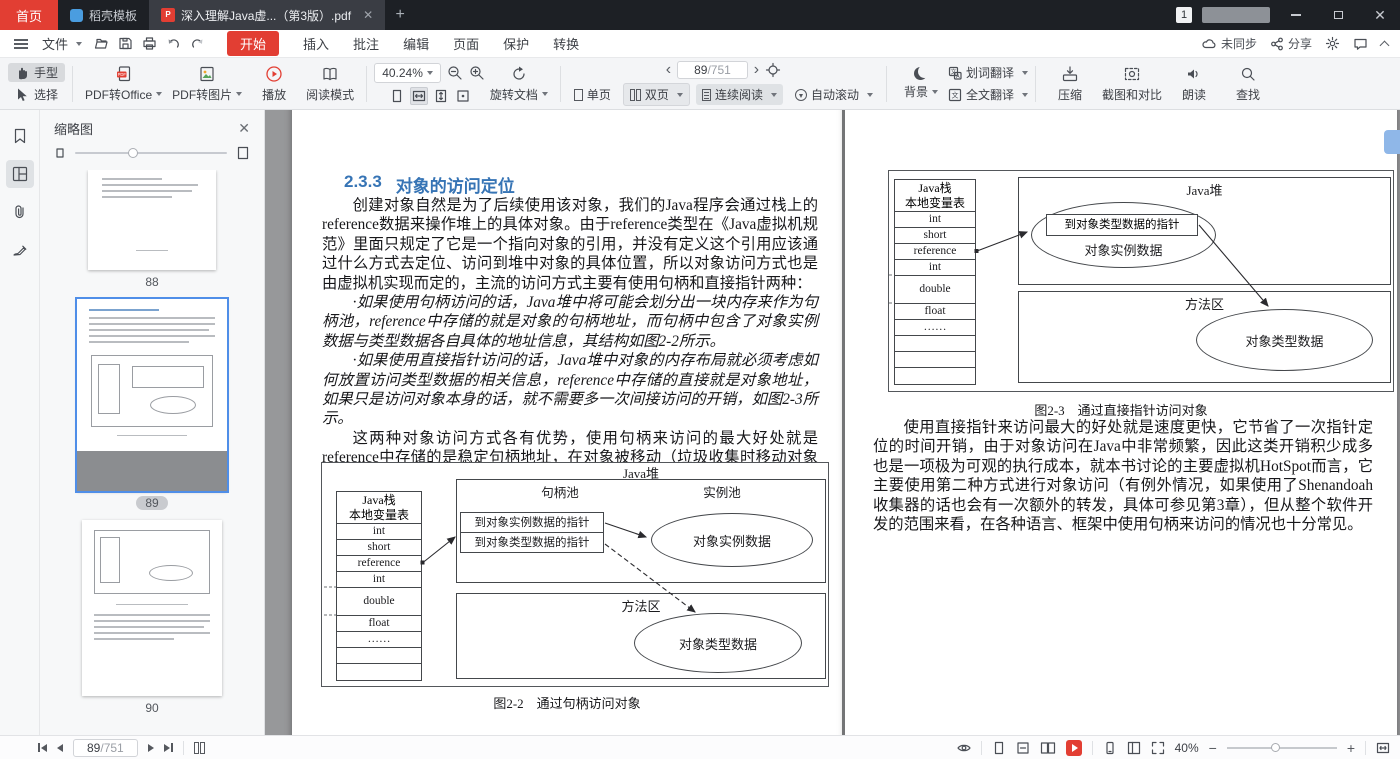 The width and height of the screenshot is (1400, 759). Describe the element at coordinates (1110, 748) in the screenshot. I see `mobile-view-icon` at that location.